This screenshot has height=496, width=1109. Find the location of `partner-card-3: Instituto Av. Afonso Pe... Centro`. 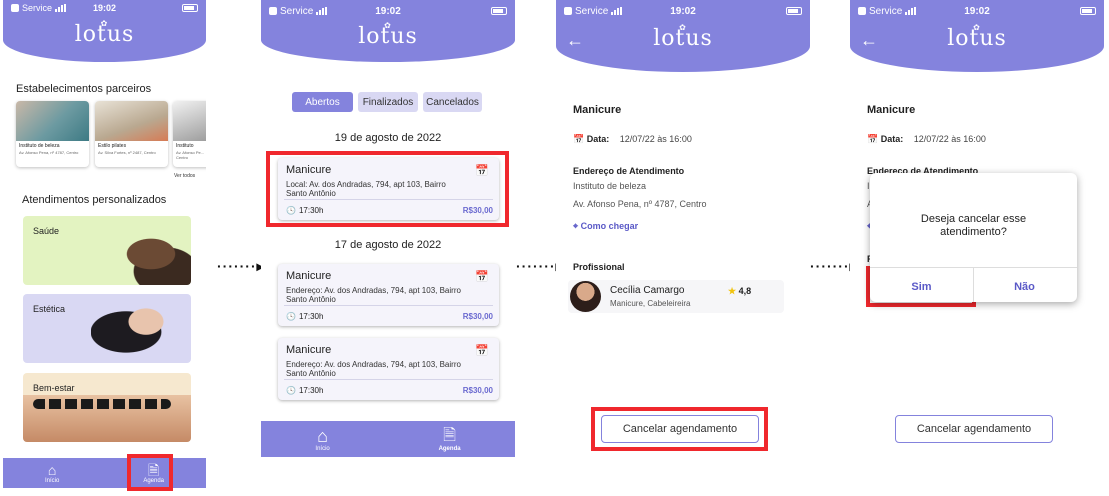

partner-card-3: Instituto Av. Afonso Pe... Centro is located at coordinates (189, 134).